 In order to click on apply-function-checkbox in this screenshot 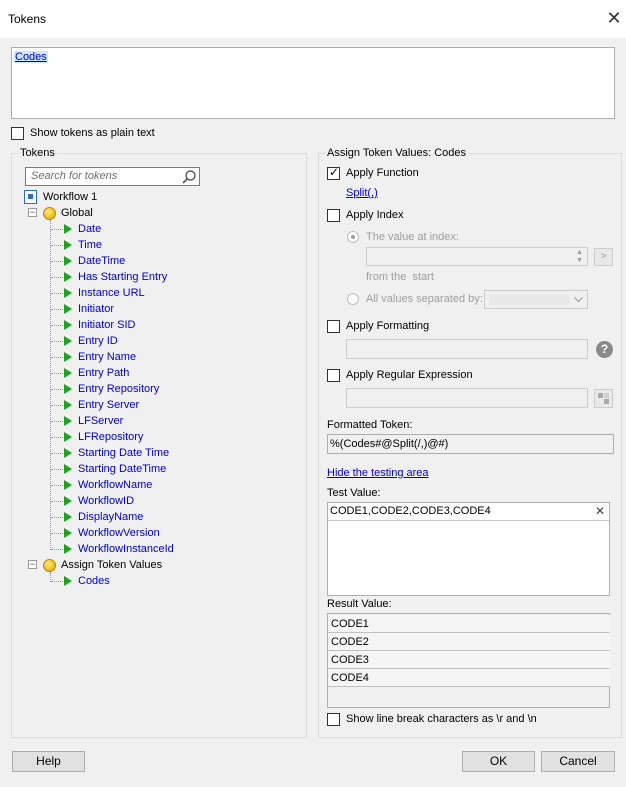, I will do `click(333, 172)`.